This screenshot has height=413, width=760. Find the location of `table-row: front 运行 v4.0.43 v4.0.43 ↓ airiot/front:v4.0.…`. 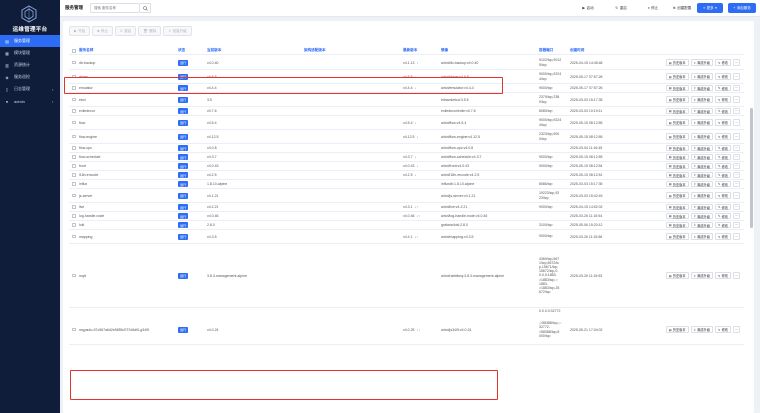

table-row: front 运行 v4.0.43 v4.0.43 ↓ airiot/front:v4.0.… is located at coordinates (406, 166).